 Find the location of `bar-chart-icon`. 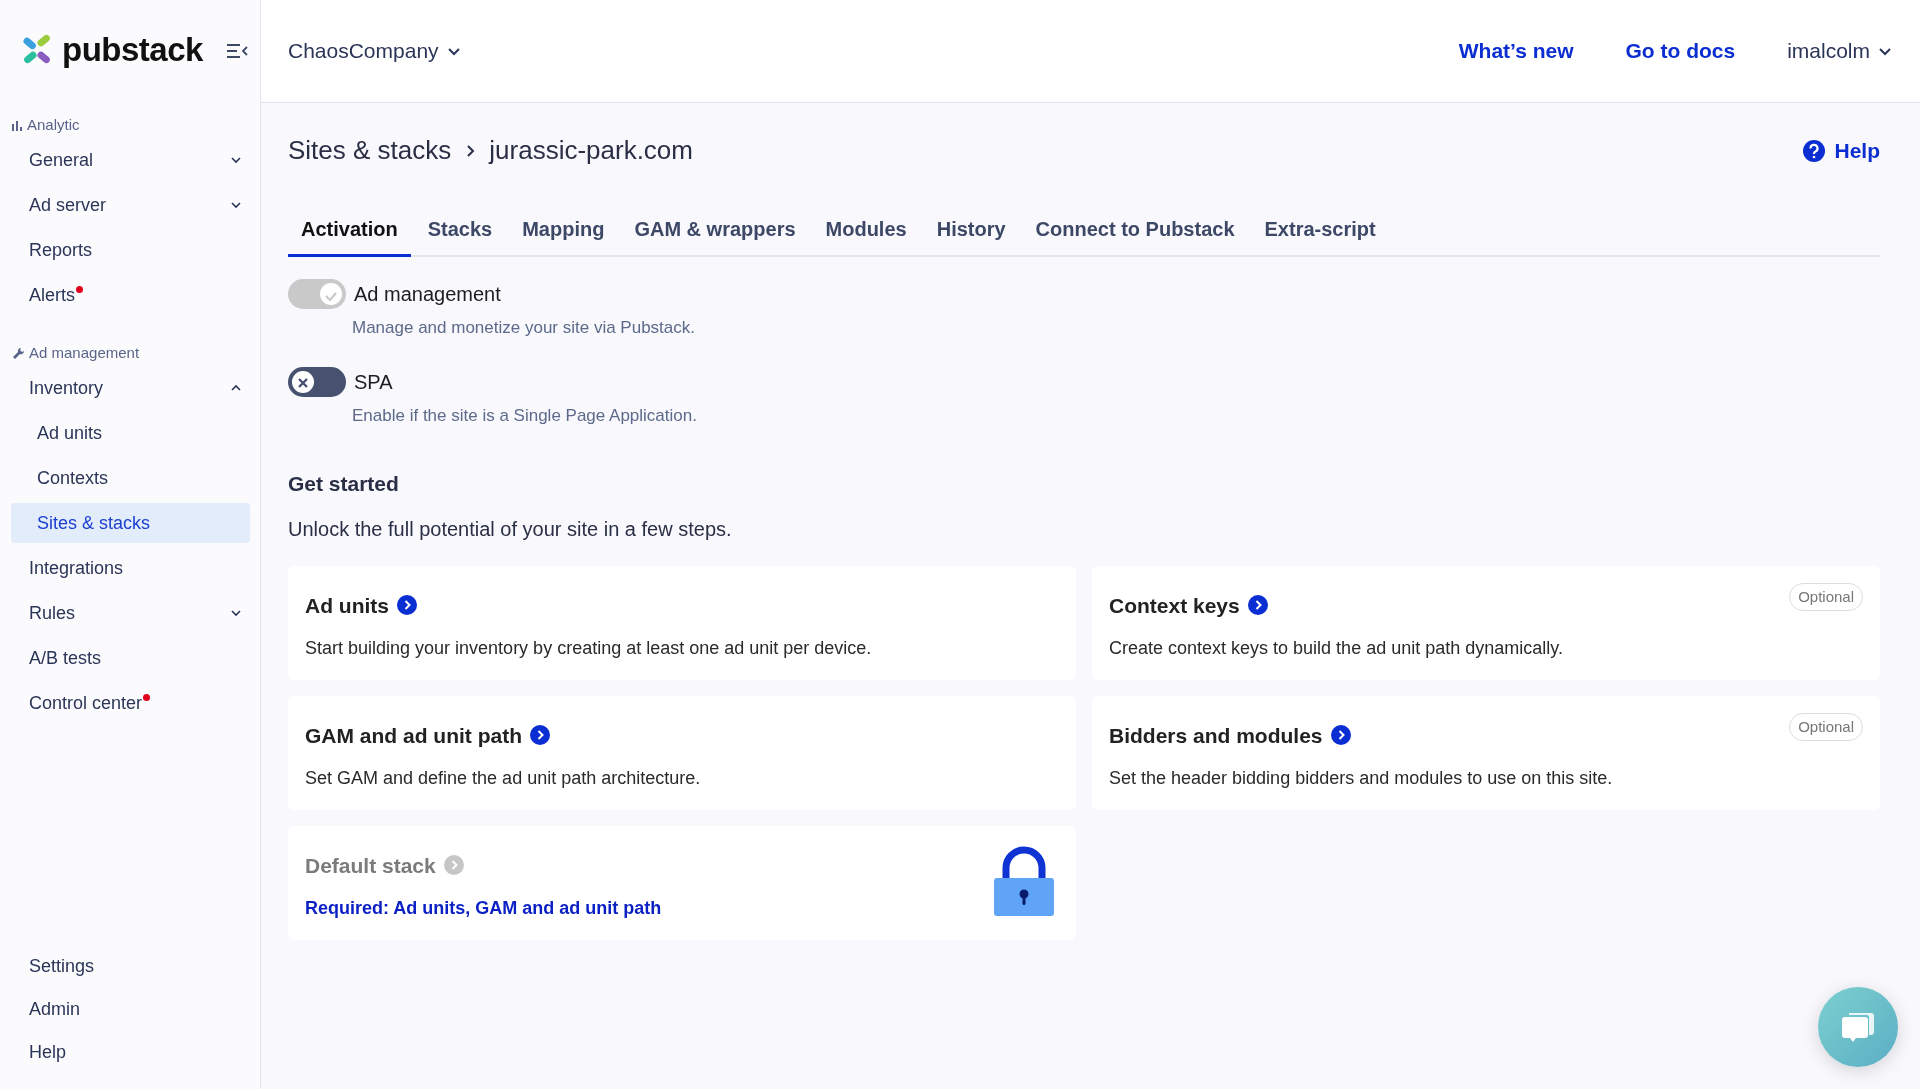

bar-chart-icon is located at coordinates (17, 125).